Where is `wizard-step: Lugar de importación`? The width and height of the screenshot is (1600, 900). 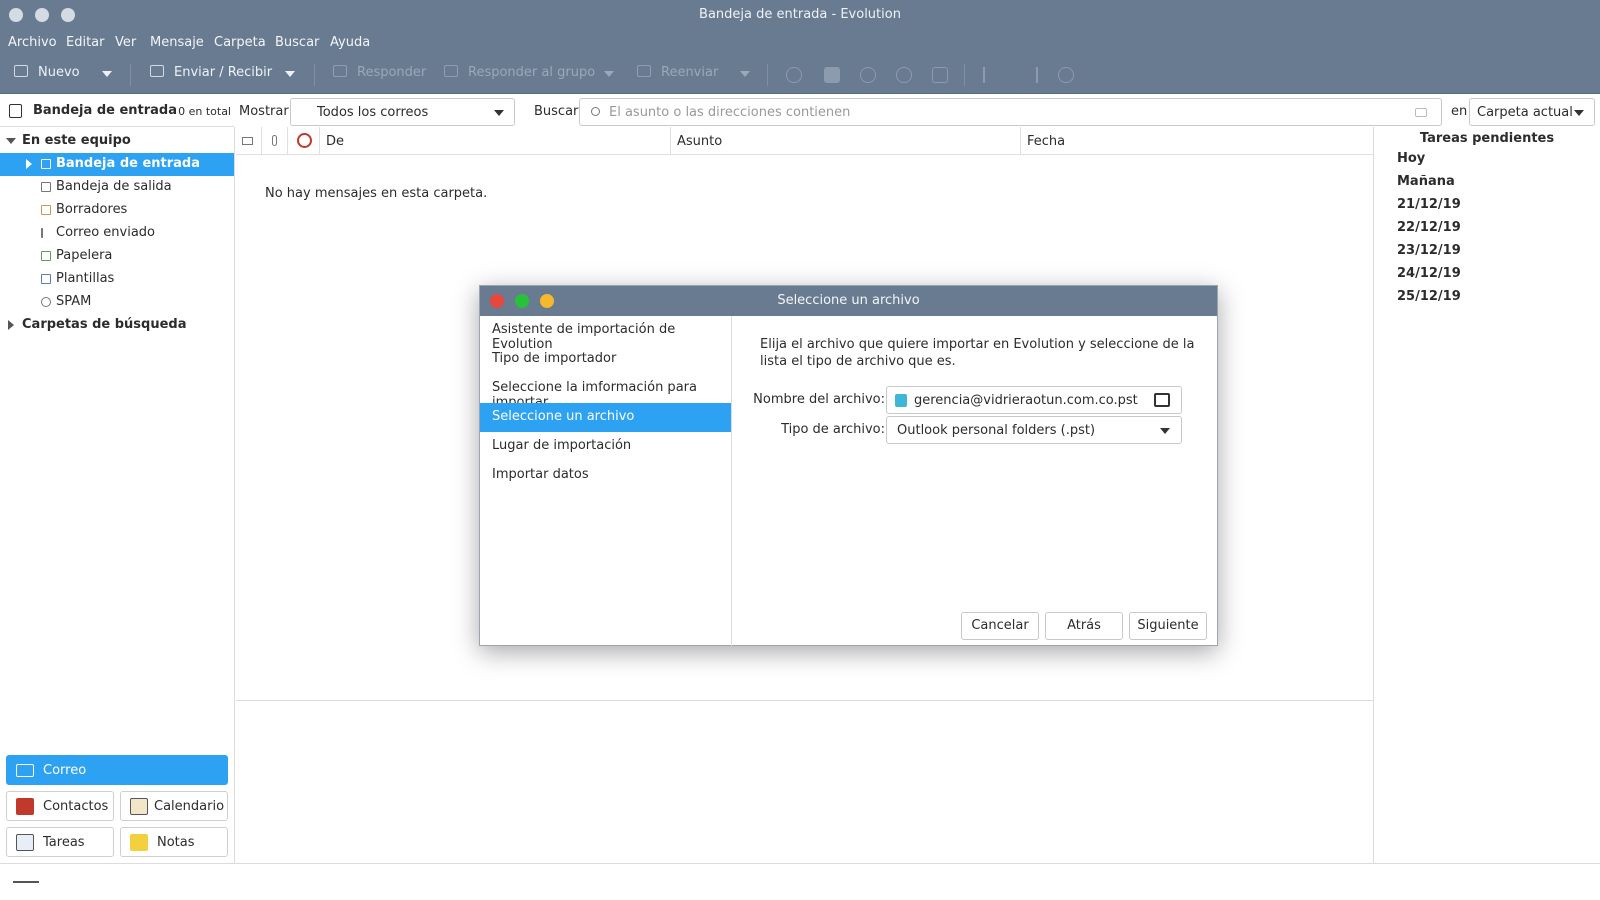
wizard-step: Lugar de importación is located at coordinates (605, 446).